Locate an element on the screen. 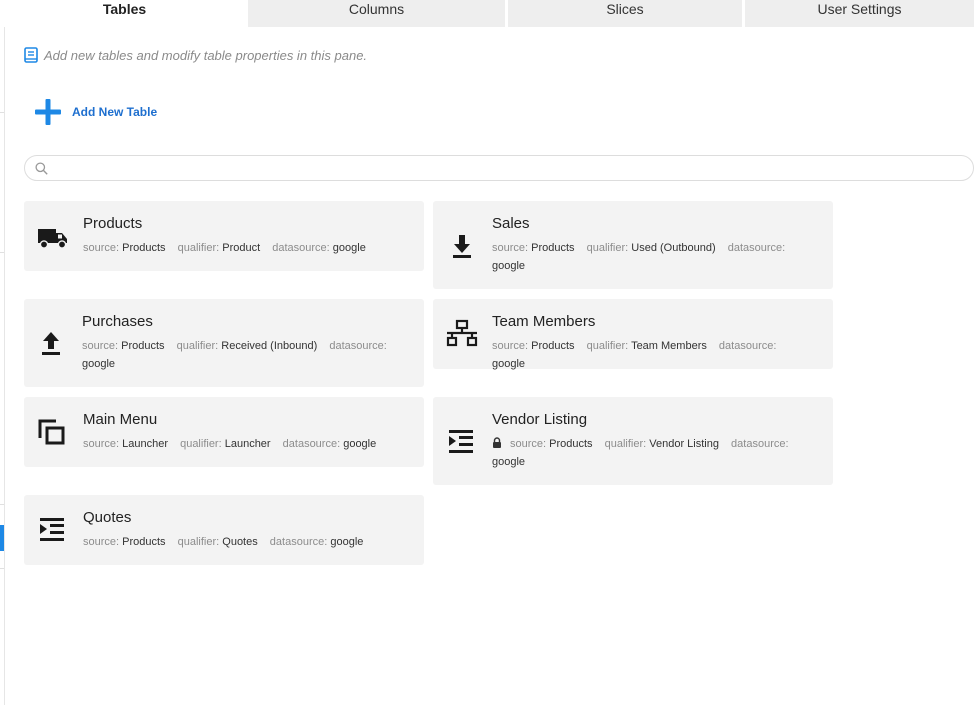 The width and height of the screenshot is (974, 705). table-name: Products is located at coordinates (113, 223).